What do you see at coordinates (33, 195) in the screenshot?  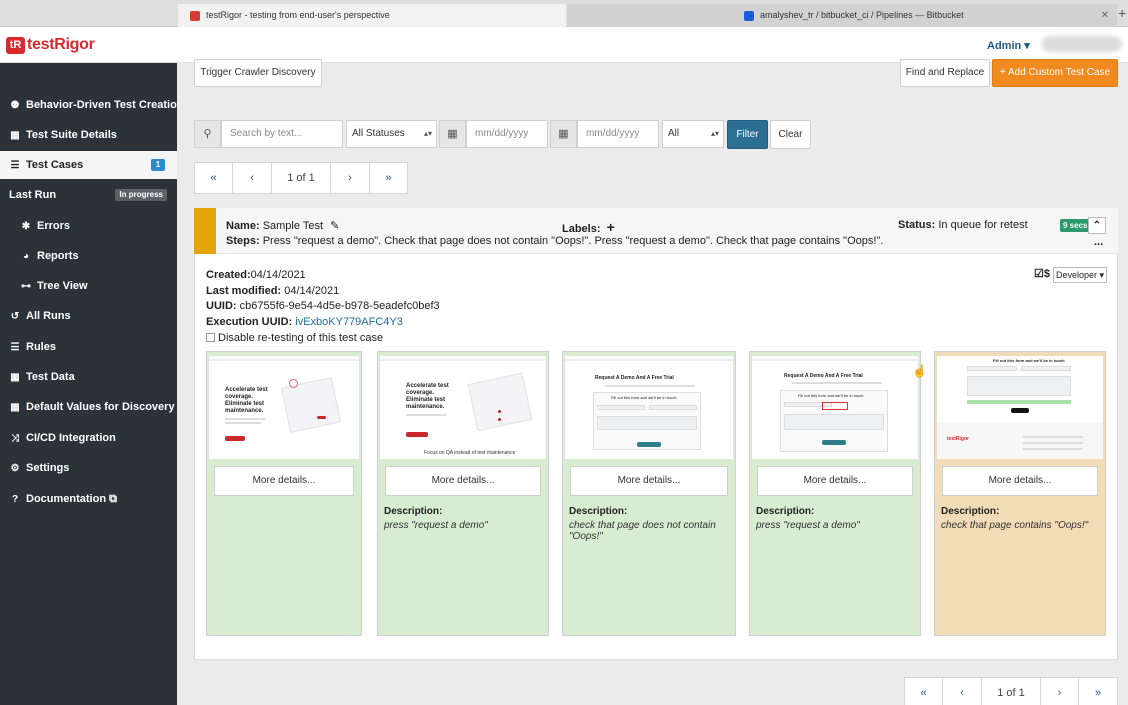 I see `sidebar-item-label: Last Run` at bounding box center [33, 195].